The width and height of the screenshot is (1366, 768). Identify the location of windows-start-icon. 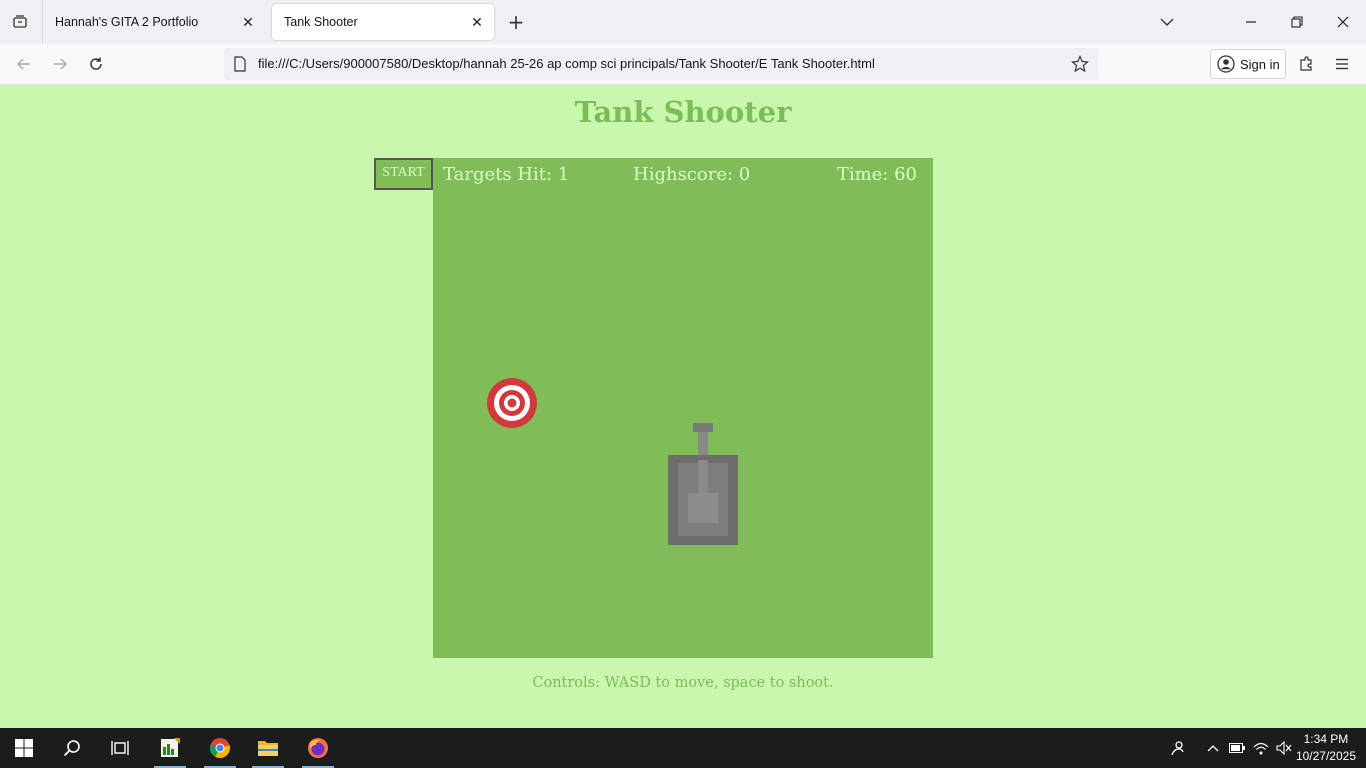
(24, 748).